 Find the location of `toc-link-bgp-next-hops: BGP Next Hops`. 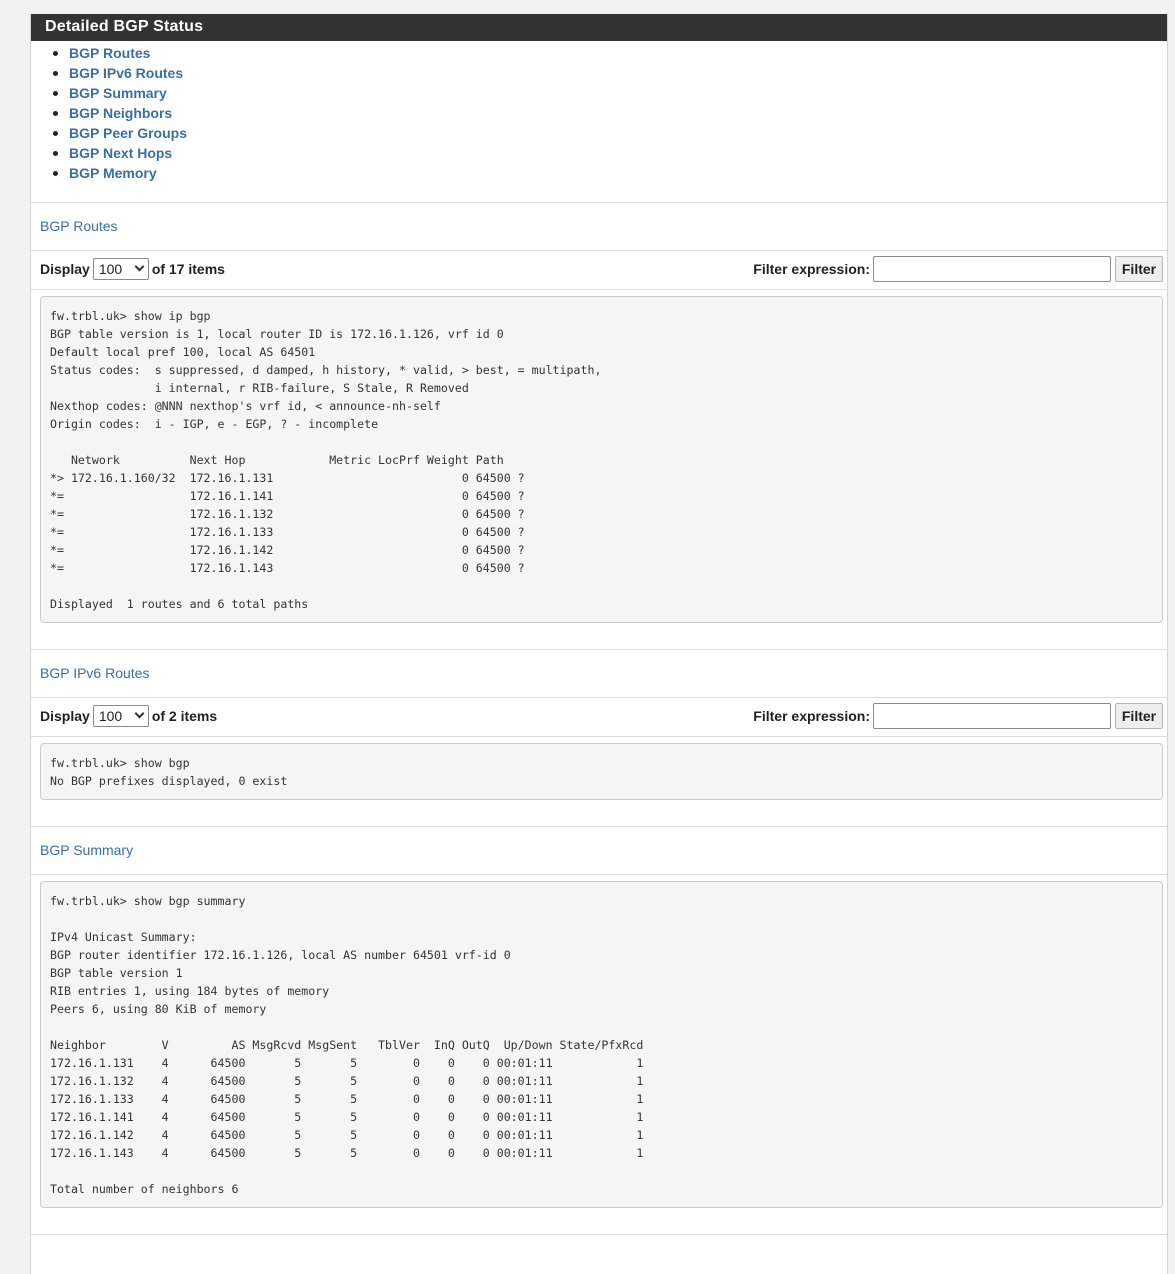

toc-link-bgp-next-hops: BGP Next Hops is located at coordinates (120, 153).